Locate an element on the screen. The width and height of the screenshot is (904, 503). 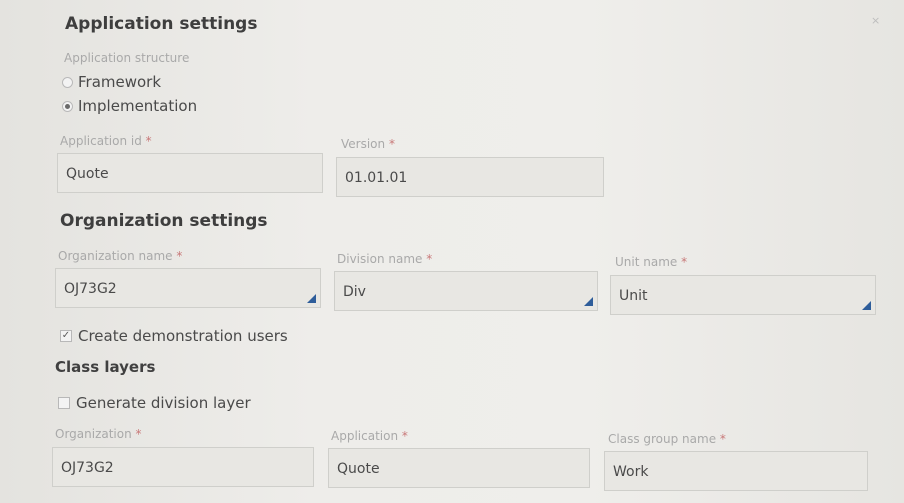
division-name-label: Division name * is located at coordinates (385, 259).